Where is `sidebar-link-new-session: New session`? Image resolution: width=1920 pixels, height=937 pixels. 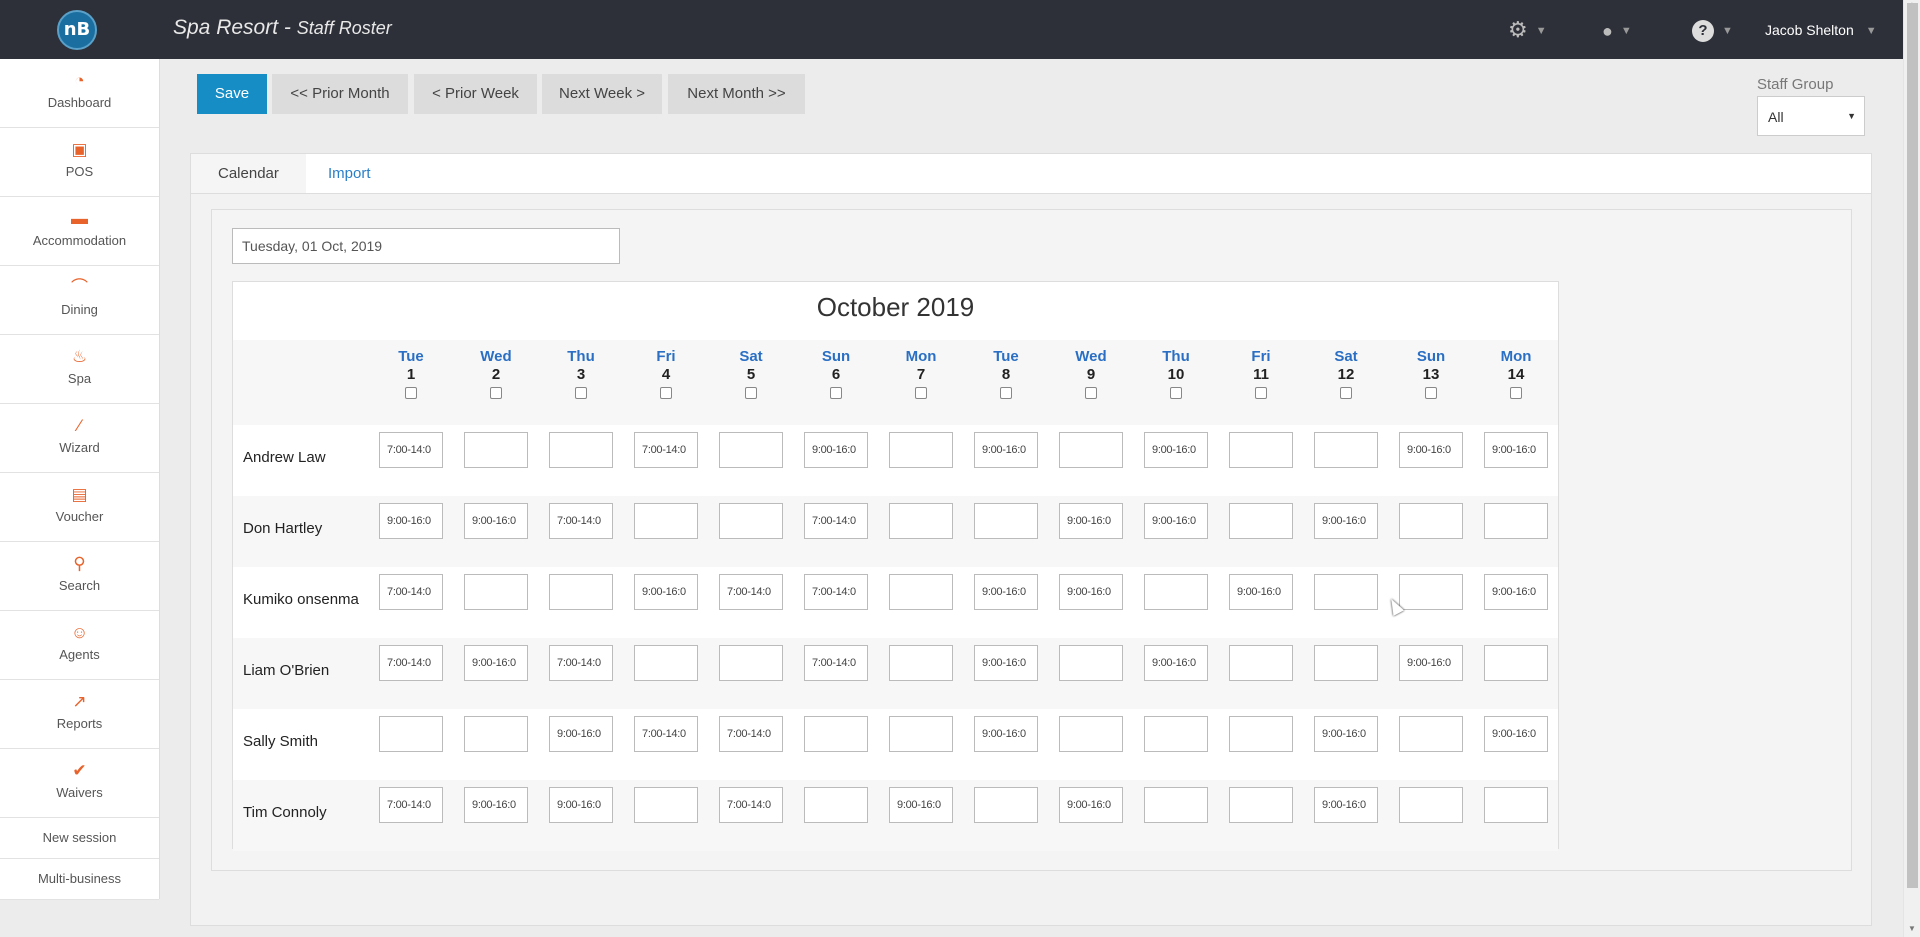
sidebar-link-new-session: New session is located at coordinates (79, 838).